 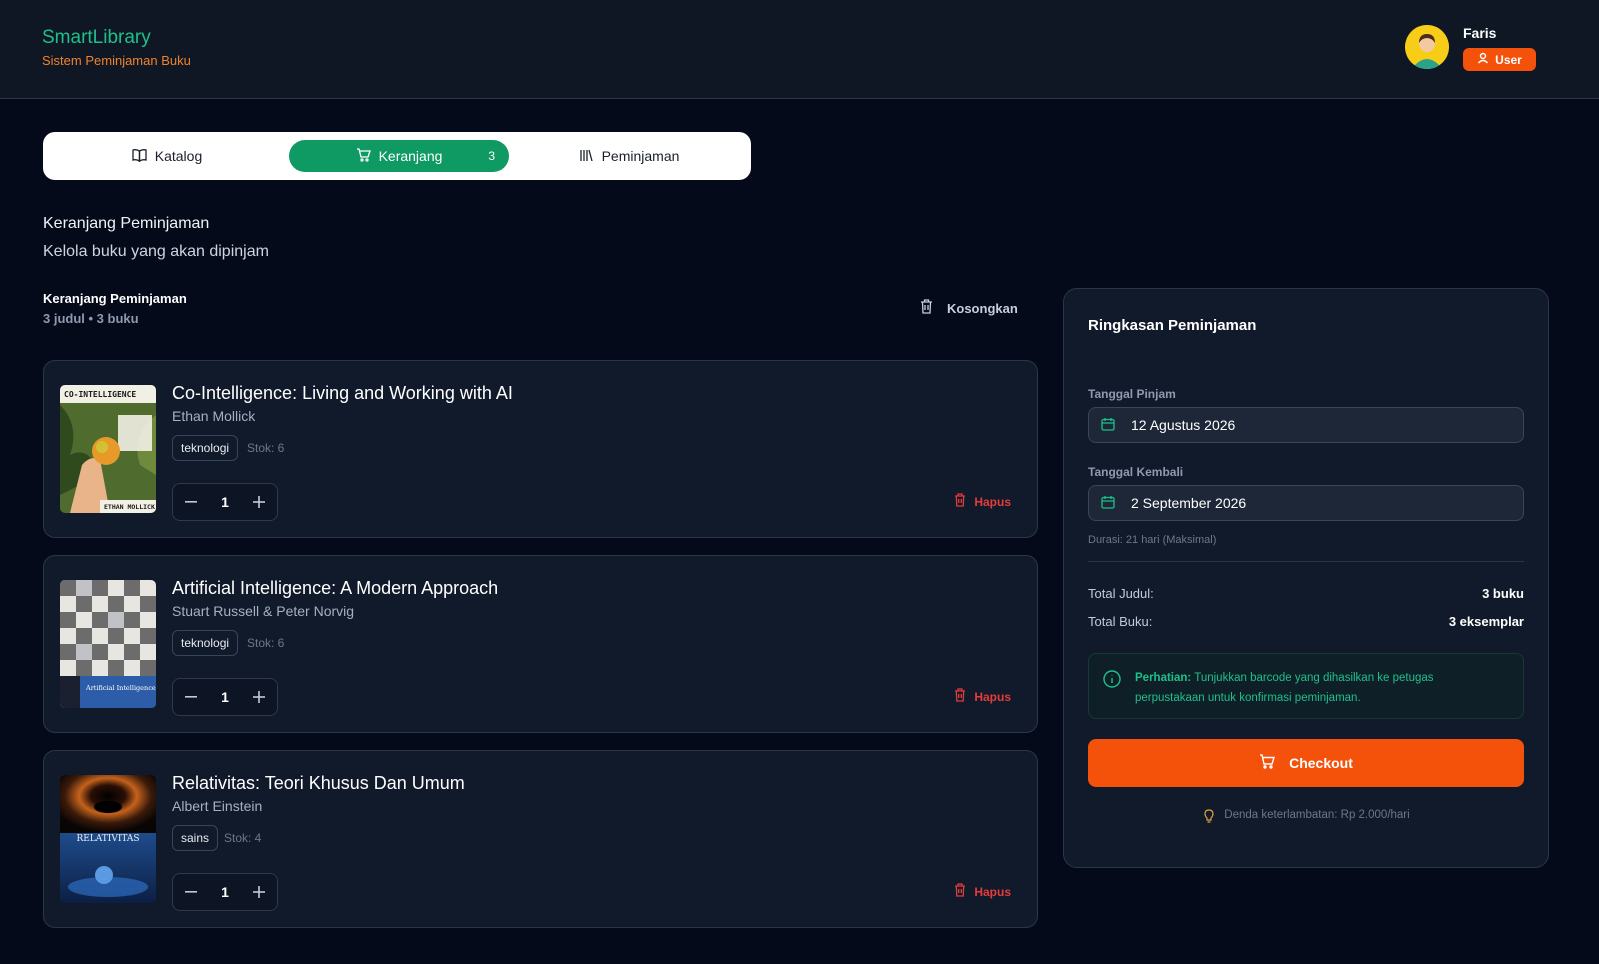 I want to click on main-tabs: Katalog Keranjang 3 Peminjaman, so click(x=397, y=156).